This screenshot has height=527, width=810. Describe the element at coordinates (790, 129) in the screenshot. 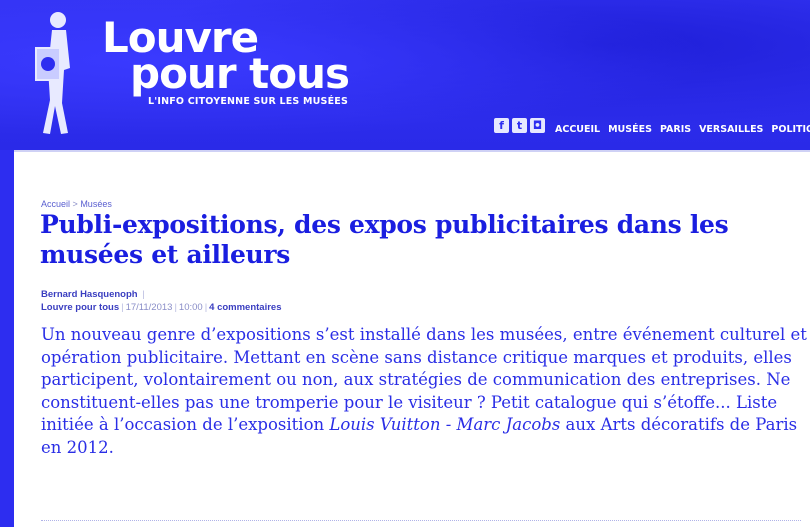

I see `nav-item-politique: POLITIQUE` at that location.